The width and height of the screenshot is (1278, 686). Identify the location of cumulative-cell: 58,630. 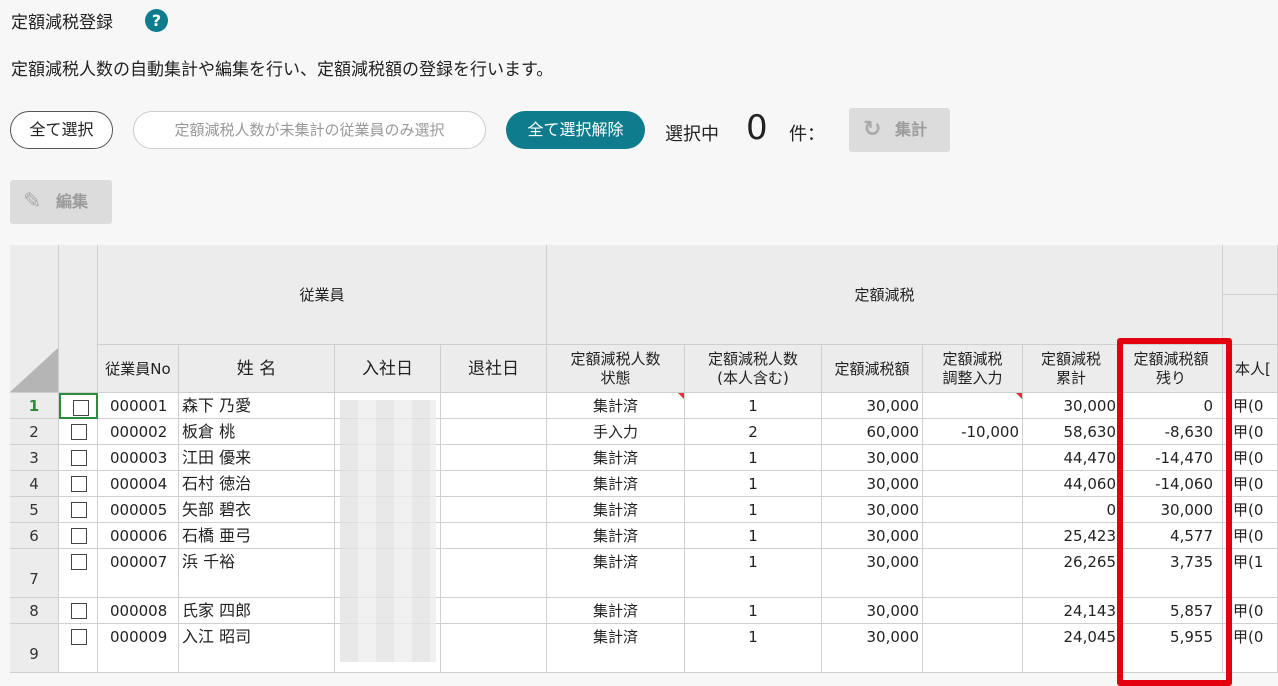
(1071, 432).